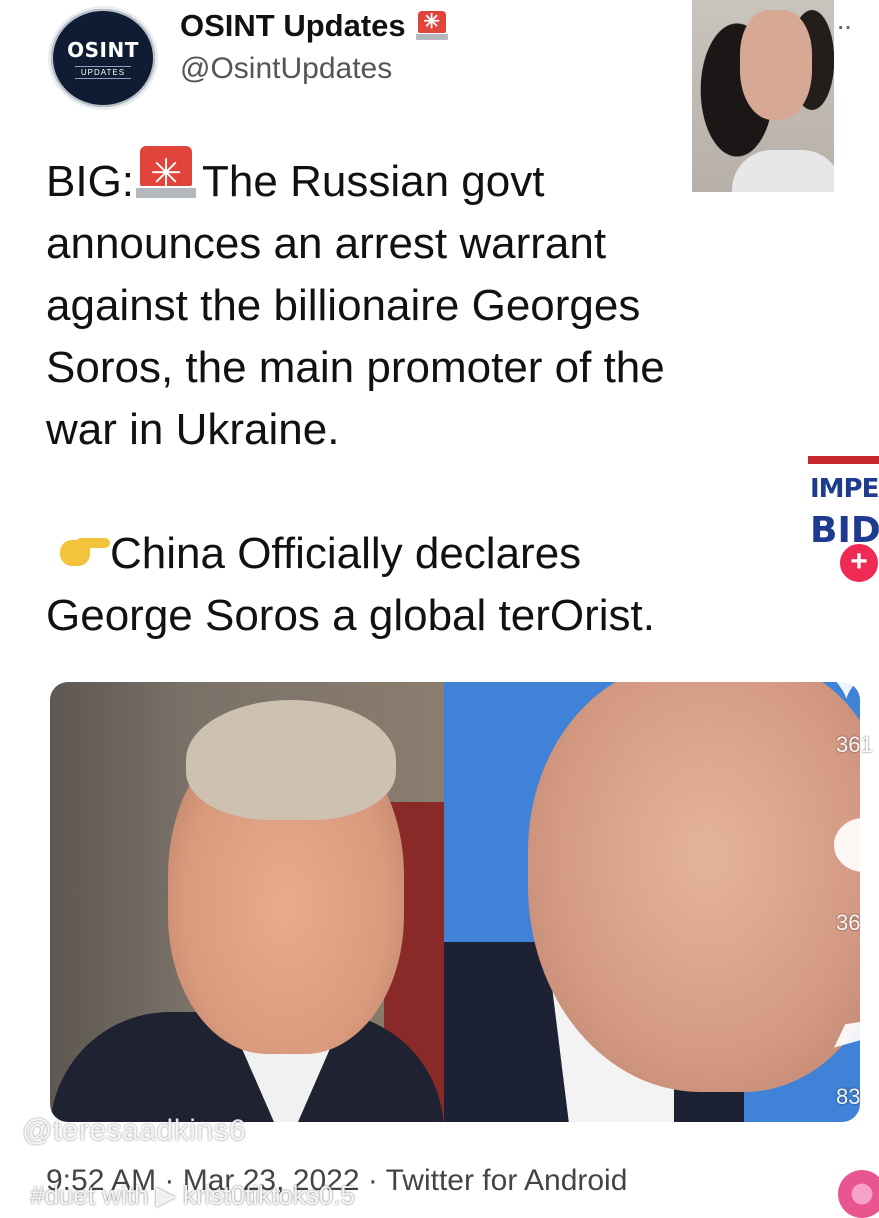  Describe the element at coordinates (844, 26) in the screenshot. I see `more-options-icon: ··` at that location.